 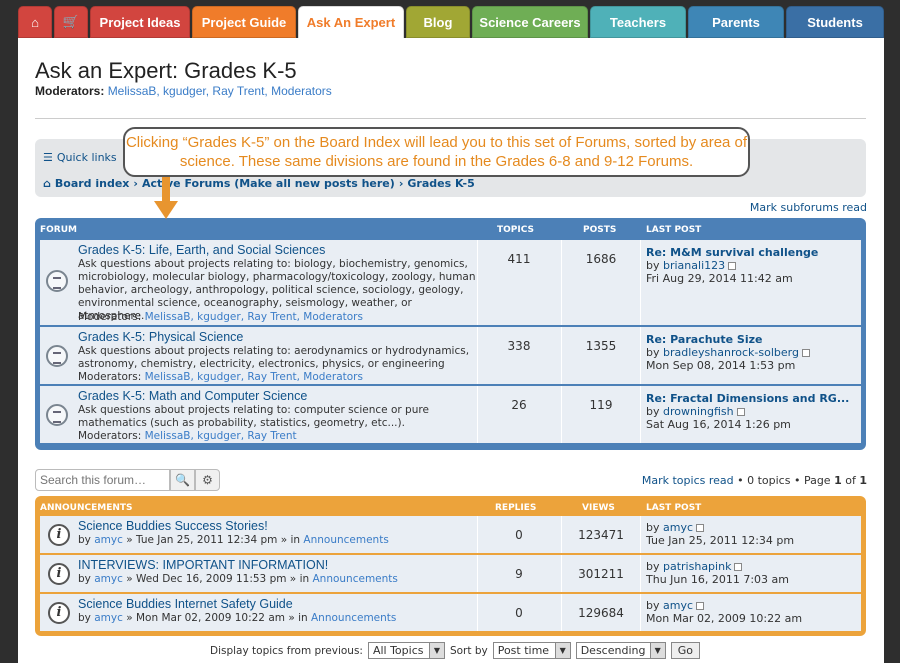 I want to click on replies-count: 9, so click(x=519, y=574).